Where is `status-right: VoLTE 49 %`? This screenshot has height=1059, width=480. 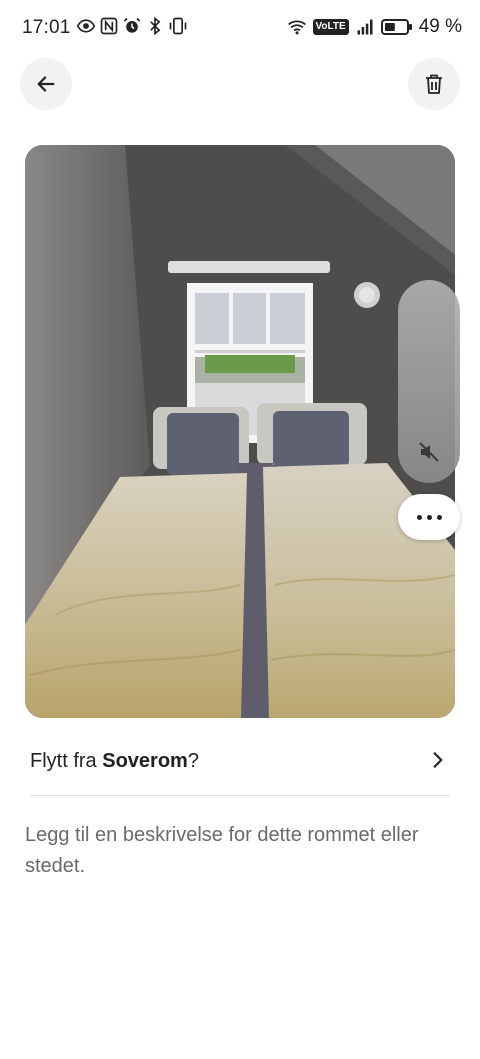
status-right: VoLTE 49 % is located at coordinates (374, 27).